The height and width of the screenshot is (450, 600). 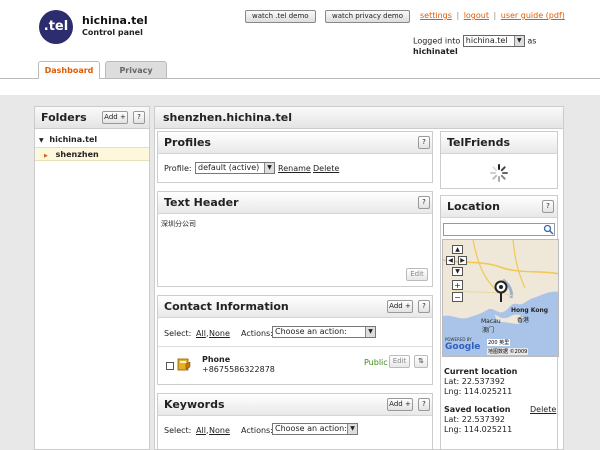 What do you see at coordinates (226, 306) in the screenshot?
I see `contact-info-title: Contact Information` at bounding box center [226, 306].